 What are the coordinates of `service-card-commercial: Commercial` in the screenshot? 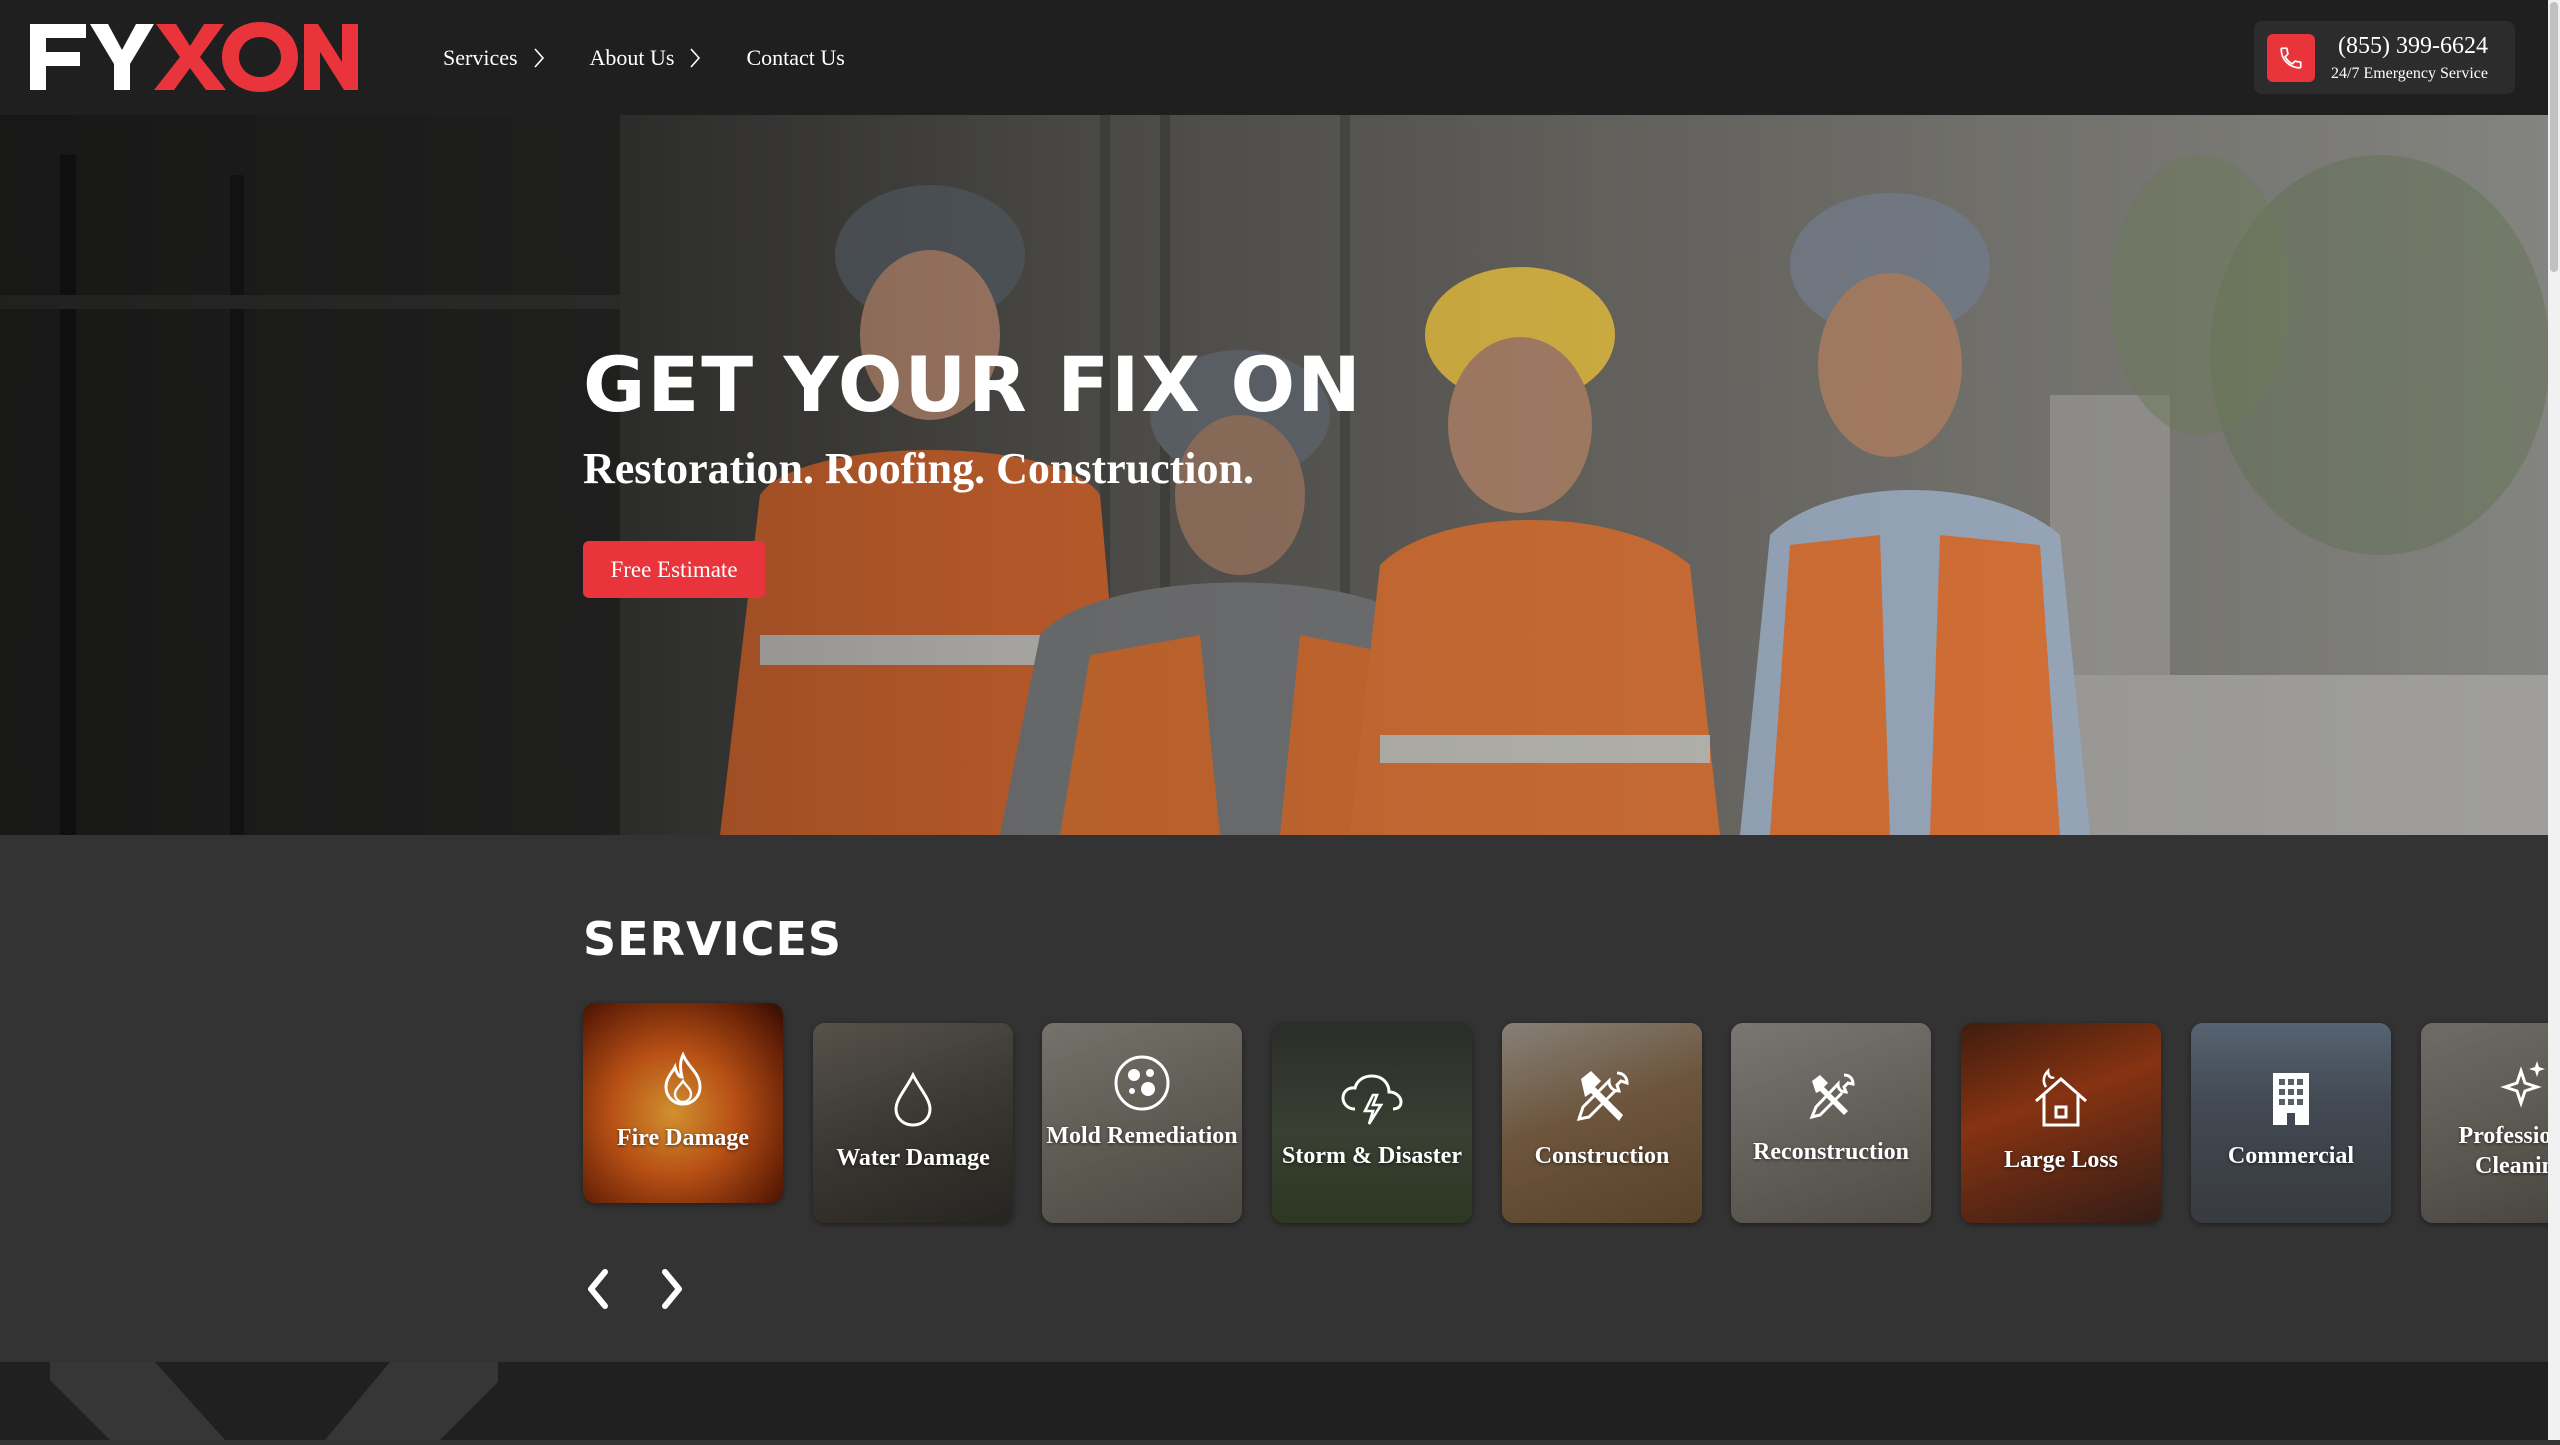 It's located at (2291, 1123).